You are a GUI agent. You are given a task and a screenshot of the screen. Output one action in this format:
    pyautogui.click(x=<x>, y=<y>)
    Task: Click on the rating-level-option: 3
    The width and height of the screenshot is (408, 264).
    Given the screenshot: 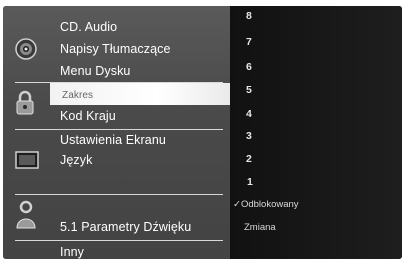 What is the action you would take?
    pyautogui.click(x=249, y=136)
    